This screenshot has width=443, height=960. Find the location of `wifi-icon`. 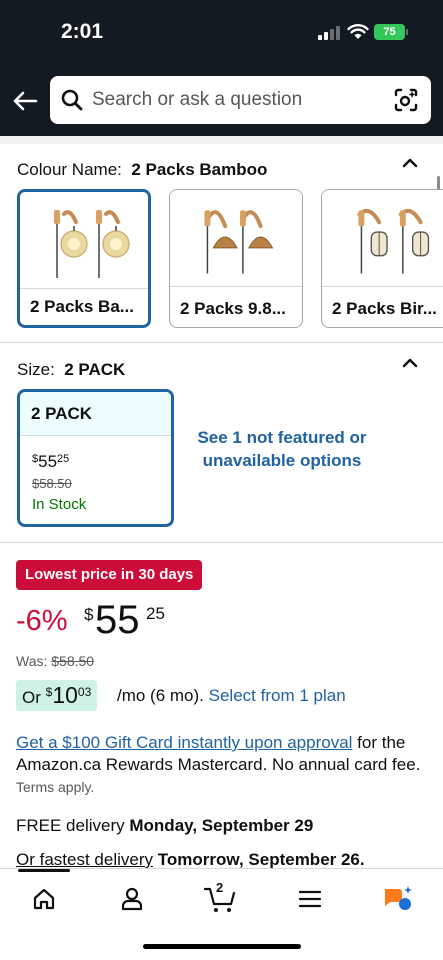

wifi-icon is located at coordinates (358, 31).